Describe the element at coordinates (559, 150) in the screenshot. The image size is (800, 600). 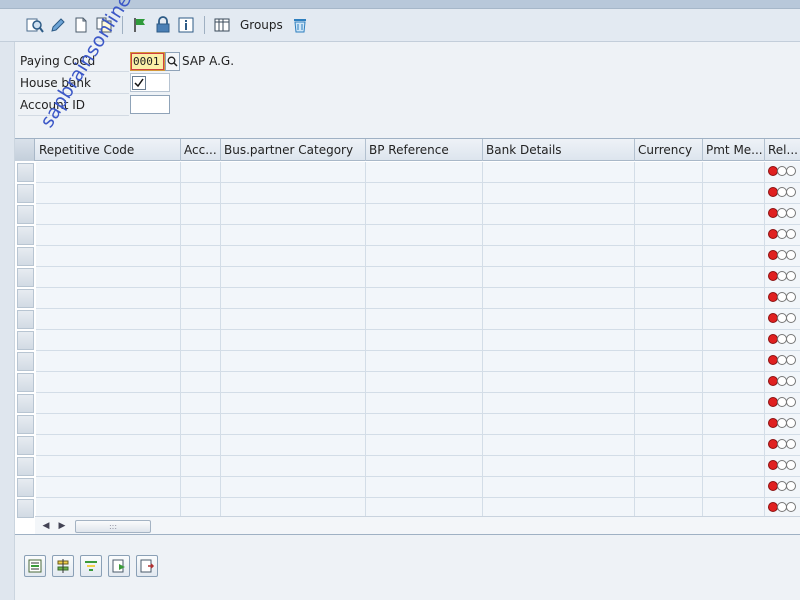
I see `column-header-bank-details: Bank Details` at that location.